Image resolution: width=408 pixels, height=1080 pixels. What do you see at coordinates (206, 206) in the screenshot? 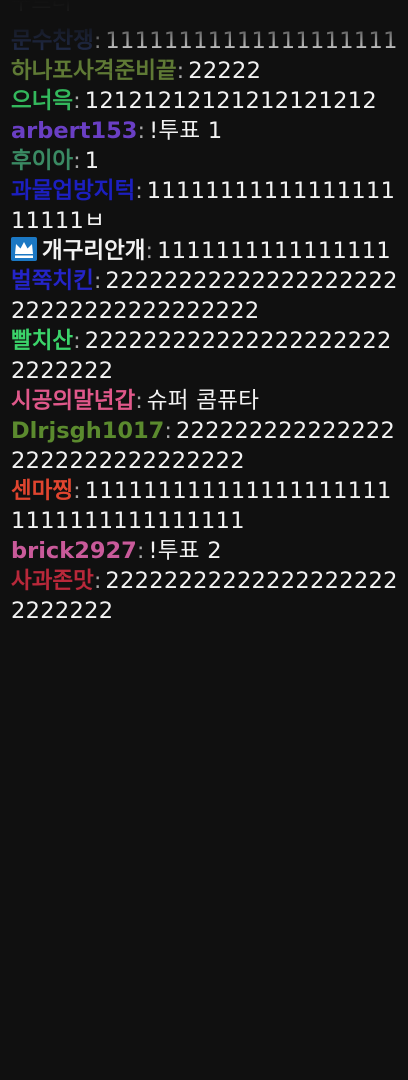
I see `chat-message: 과물업방지턱: 1111111111111111111111ㅂ` at bounding box center [206, 206].